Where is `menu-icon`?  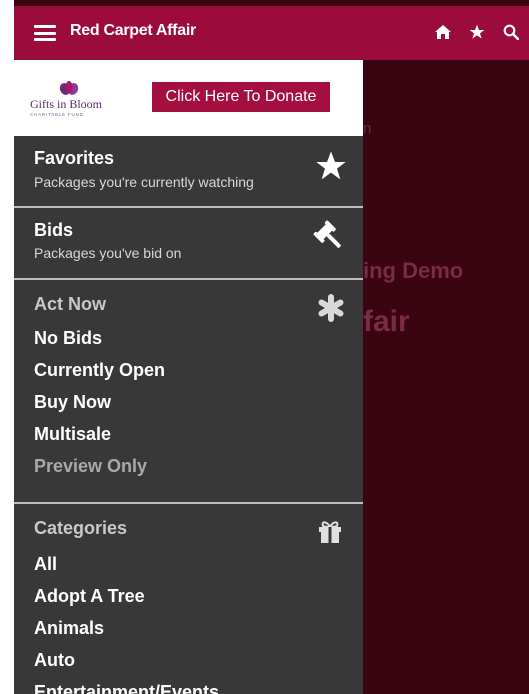
menu-icon is located at coordinates (45, 33).